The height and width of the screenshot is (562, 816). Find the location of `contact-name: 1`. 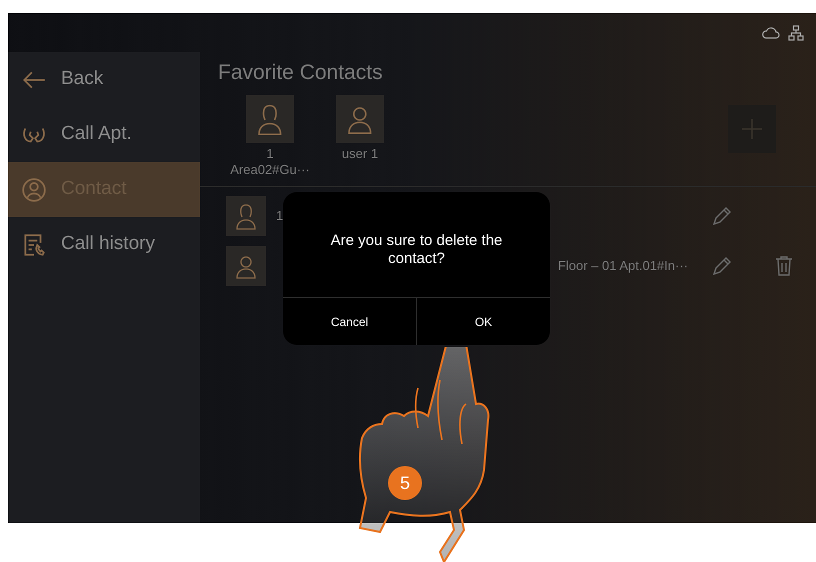

contact-name: 1 is located at coordinates (280, 215).